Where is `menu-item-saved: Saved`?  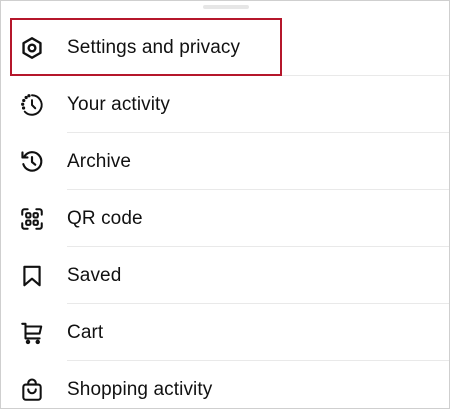 menu-item-saved: Saved is located at coordinates (225, 275).